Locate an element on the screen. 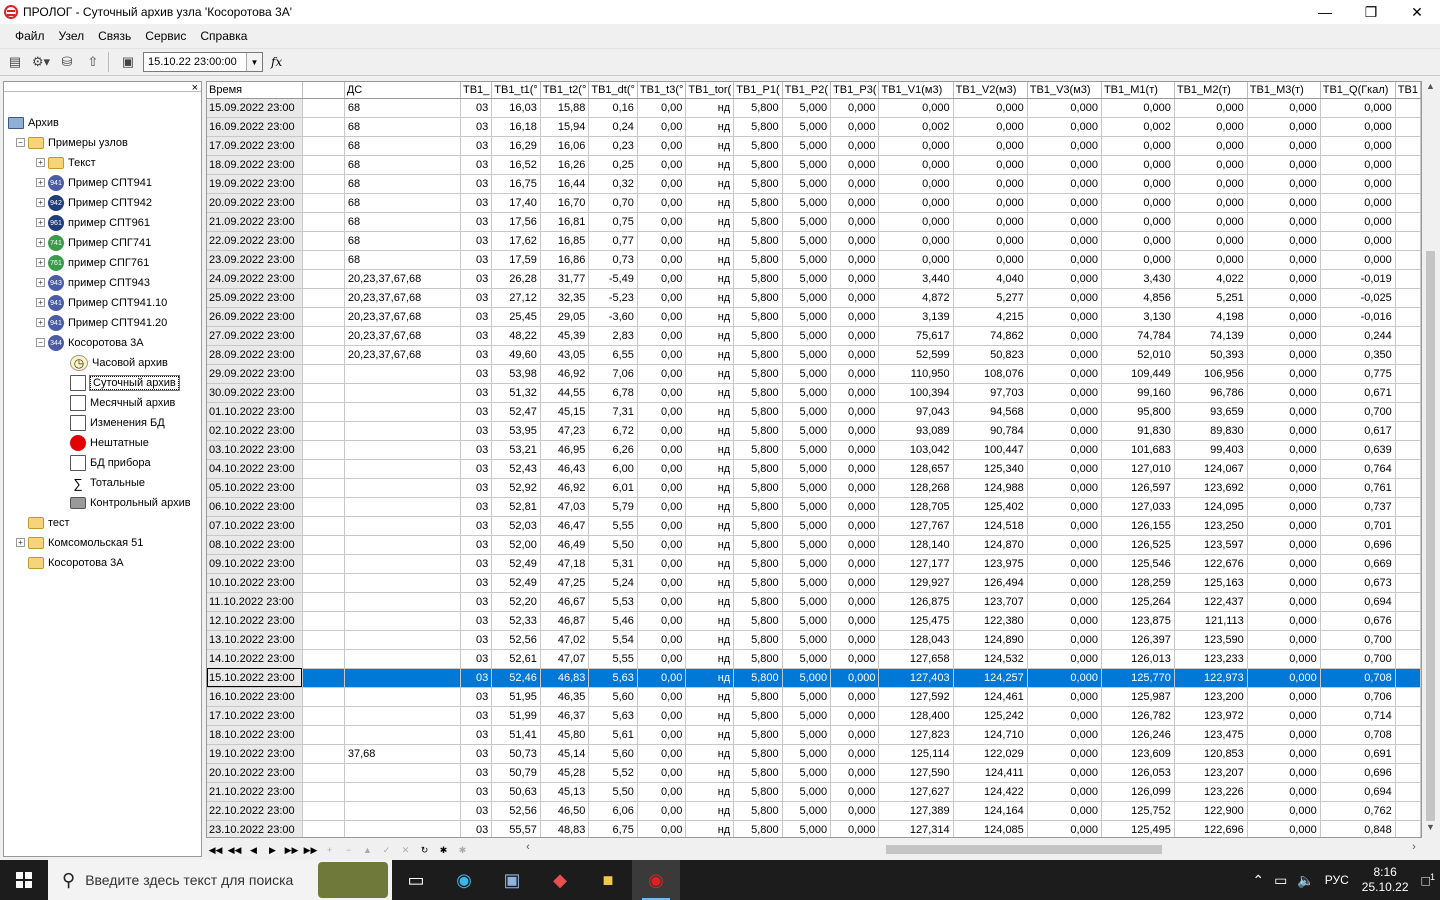 This screenshot has height=900, width=1440. table-cell: 6,78 is located at coordinates (613, 393).